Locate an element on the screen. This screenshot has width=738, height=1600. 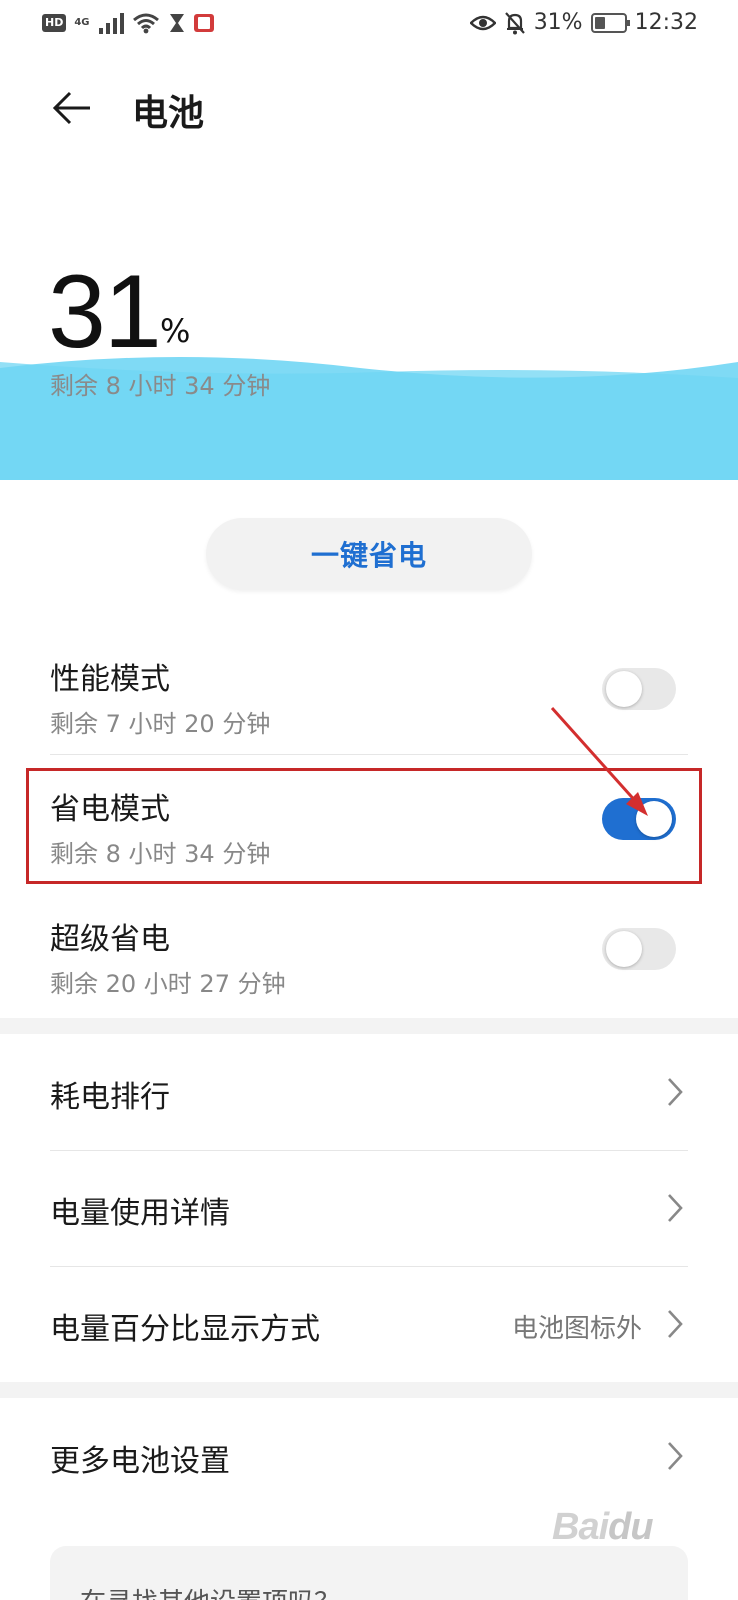
usage-details-row: 电量使用详情 is located at coordinates (369, 1208).